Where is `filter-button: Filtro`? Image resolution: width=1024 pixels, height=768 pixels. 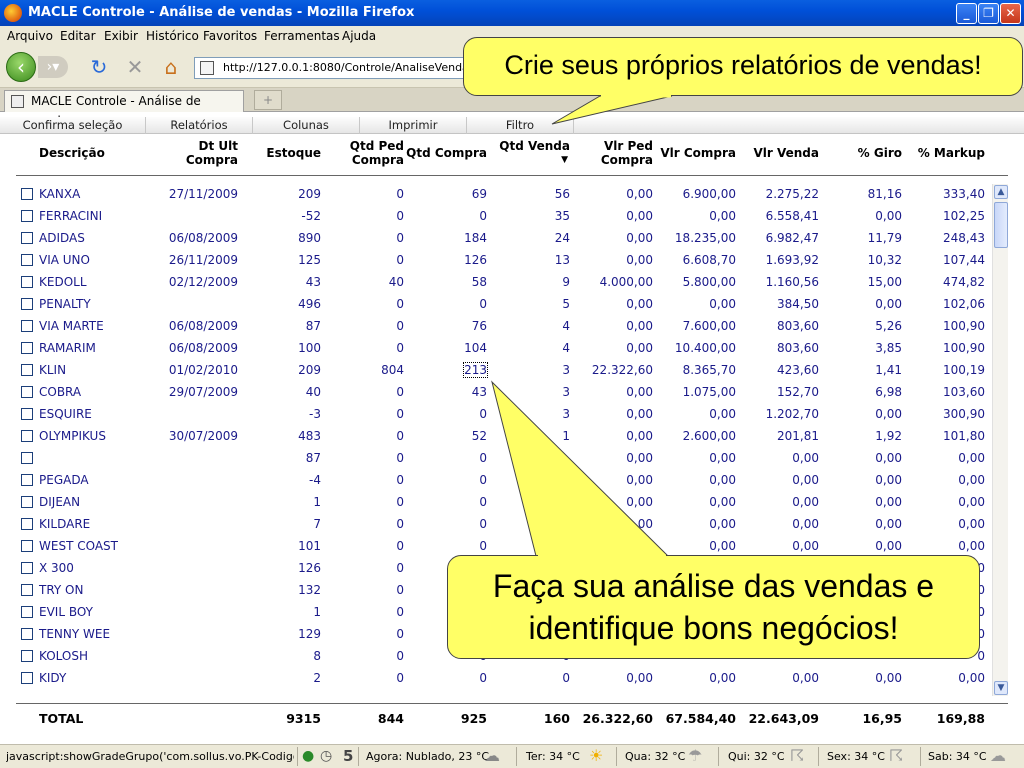 filter-button: Filtro is located at coordinates (520, 125).